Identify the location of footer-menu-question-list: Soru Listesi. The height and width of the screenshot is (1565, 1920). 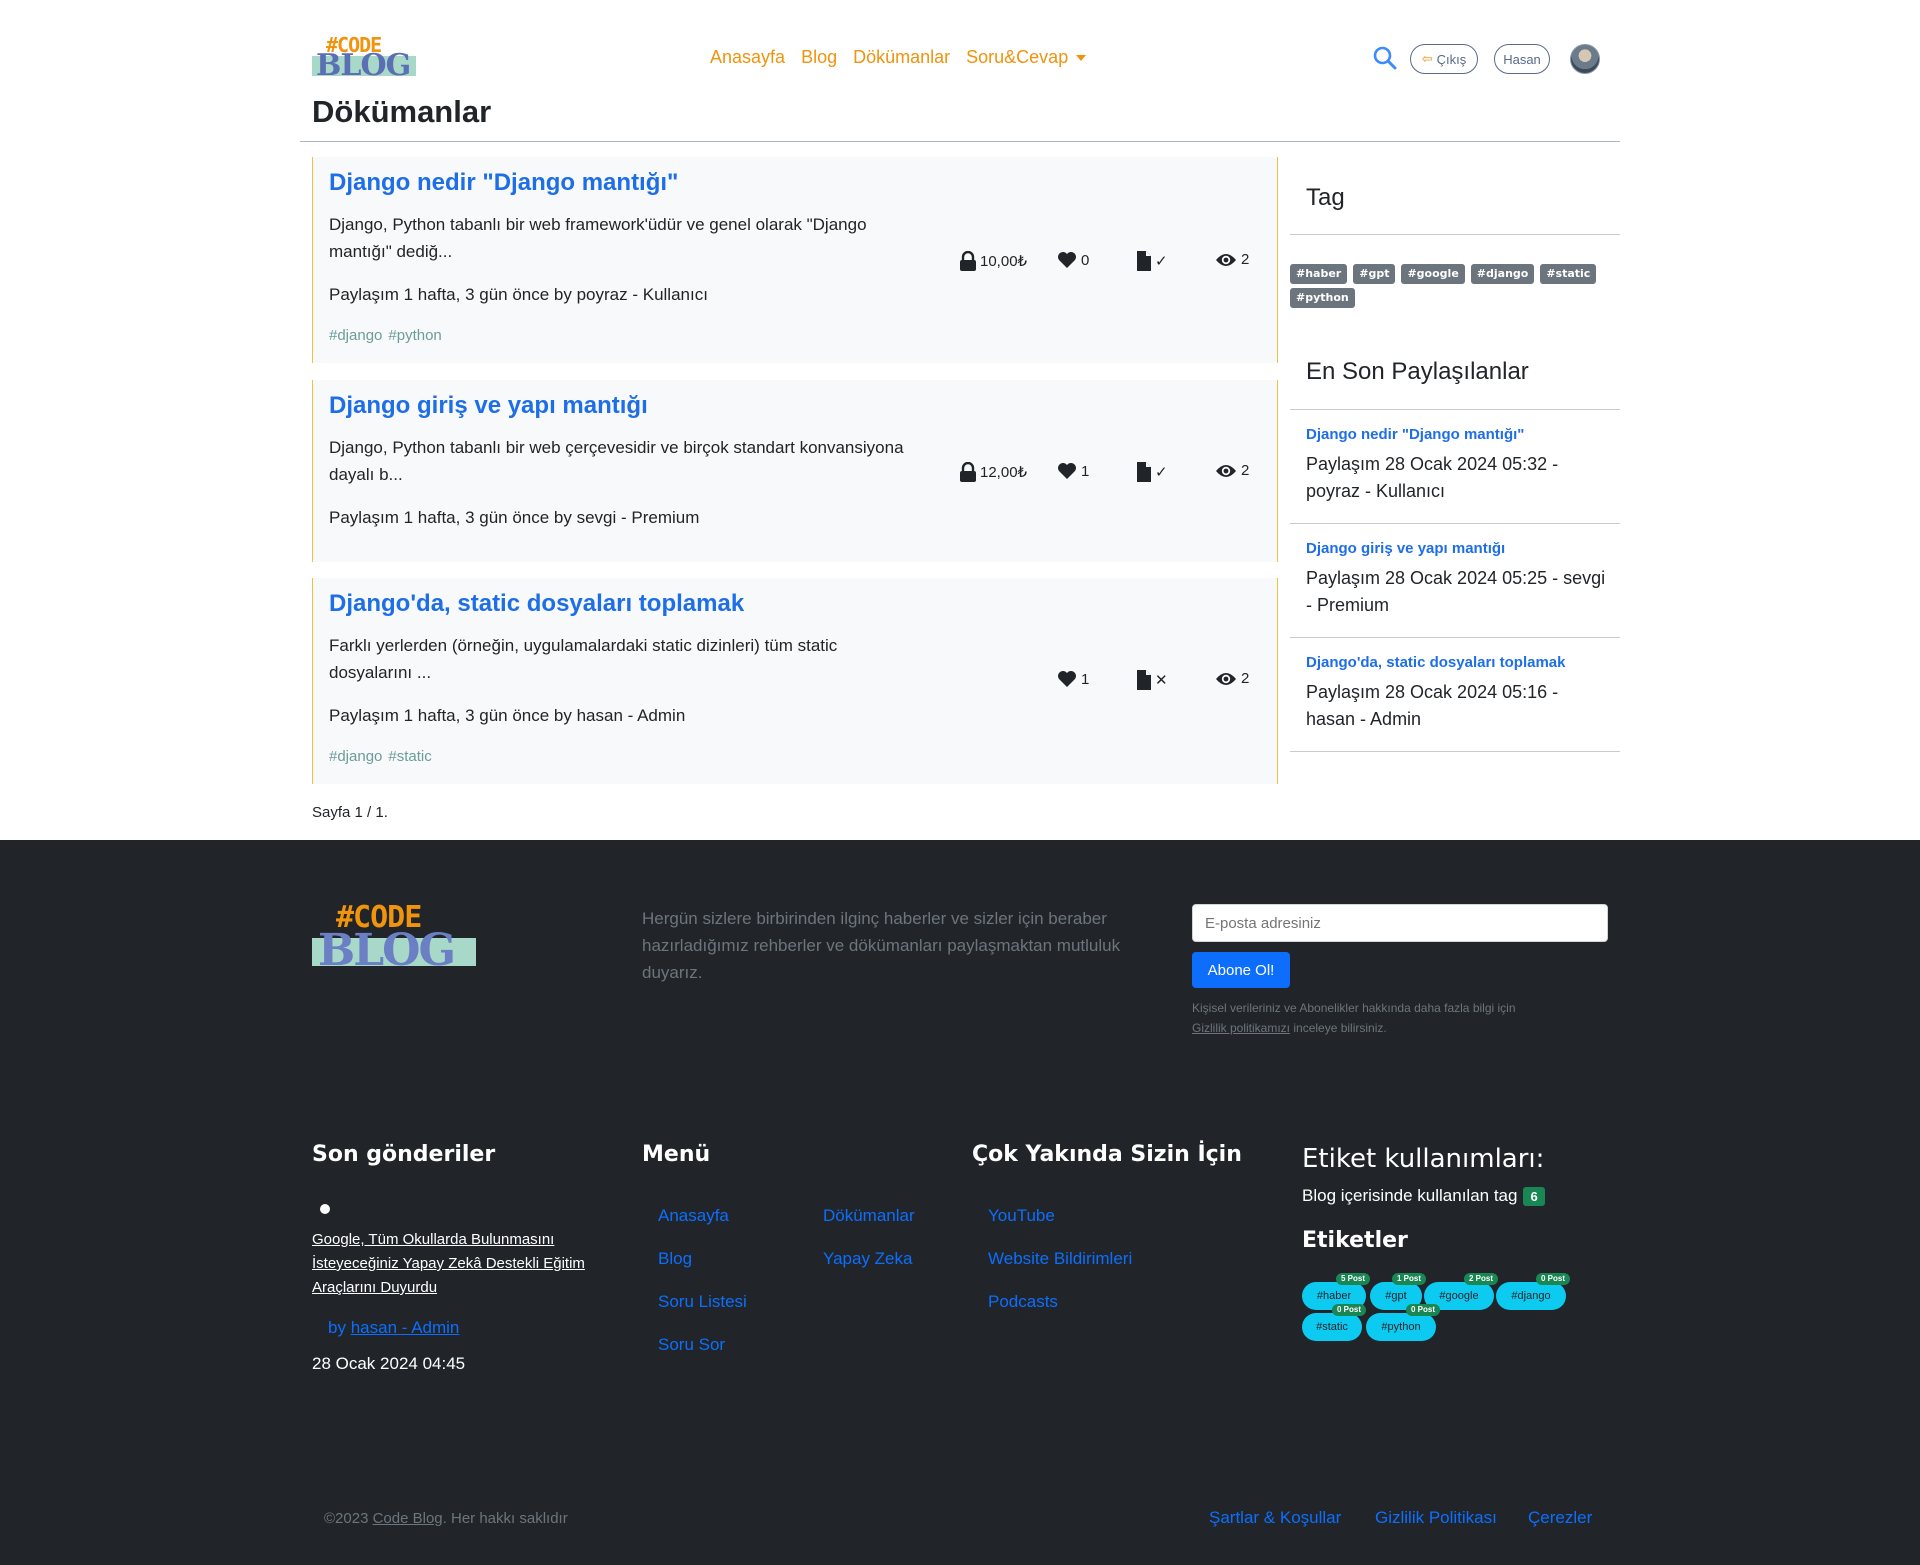
(702, 1302).